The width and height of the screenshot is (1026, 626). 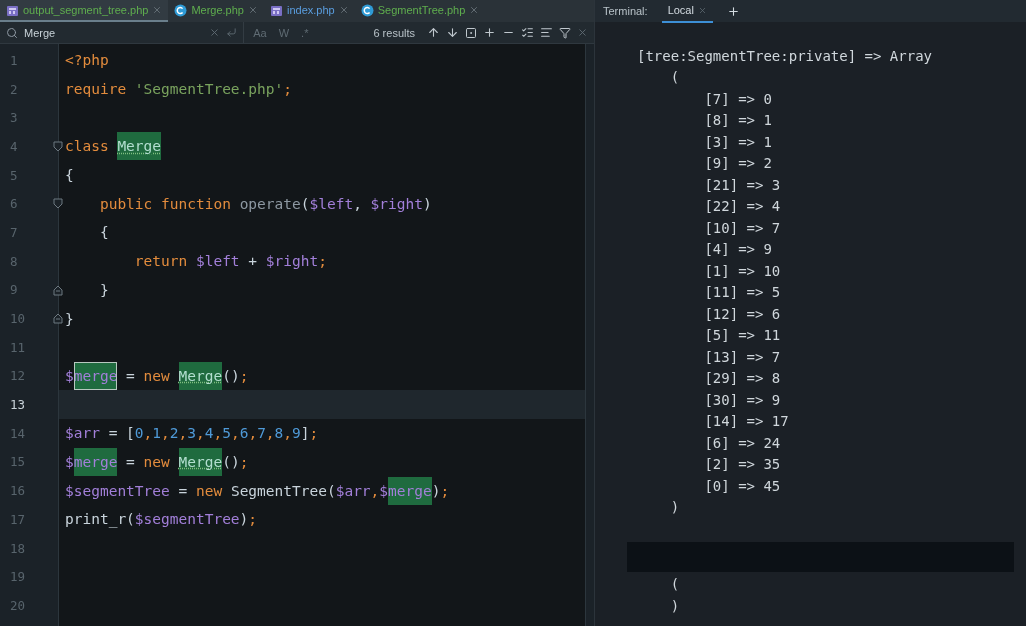 I want to click on terminal-line: [4] => 9, so click(x=738, y=250).